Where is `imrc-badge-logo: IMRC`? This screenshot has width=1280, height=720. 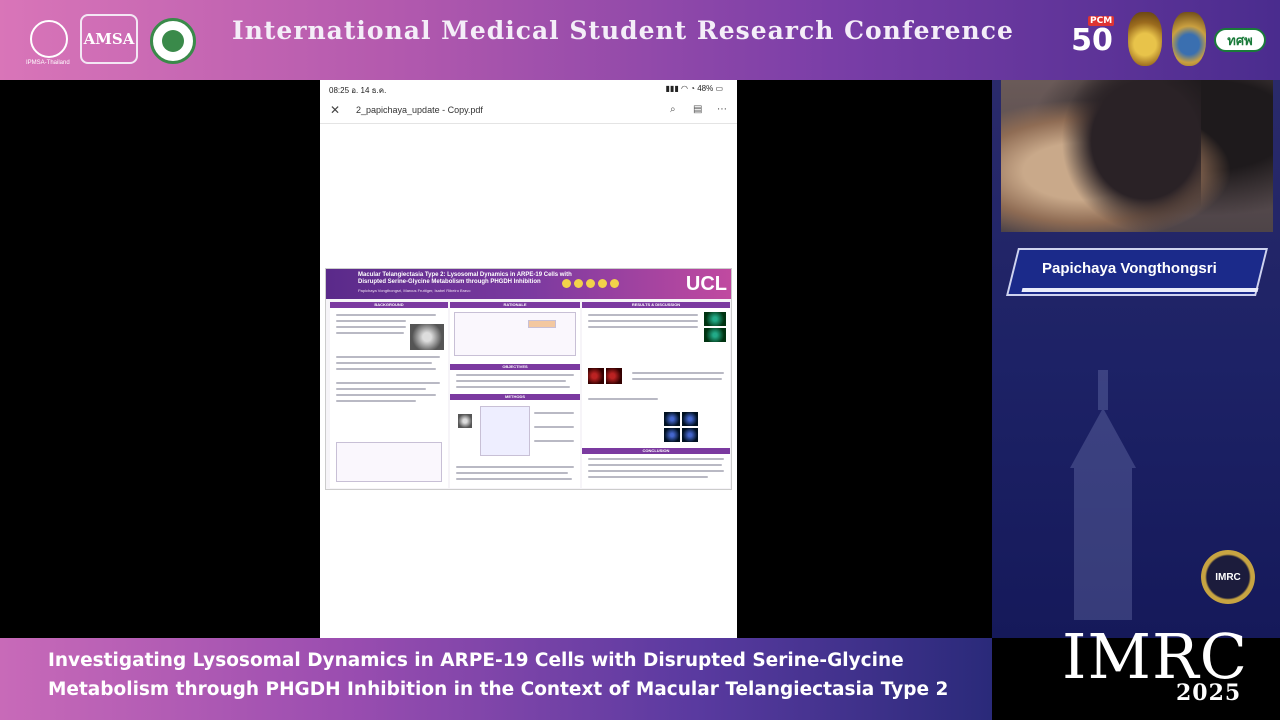 imrc-badge-logo: IMRC is located at coordinates (1228, 577).